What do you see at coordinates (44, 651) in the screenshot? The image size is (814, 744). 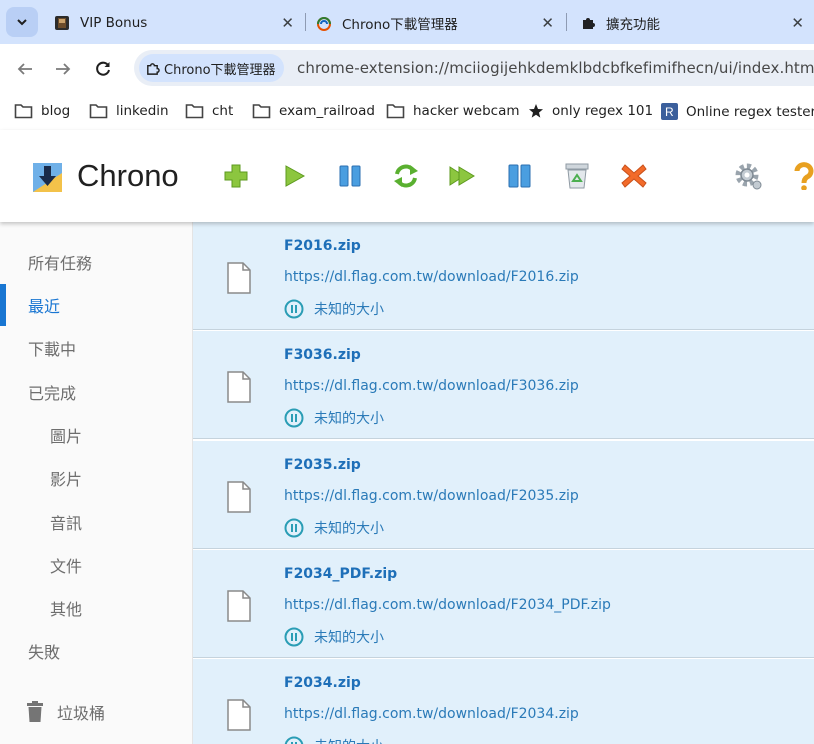 I see `sidebar-item-failed: 失敗` at bounding box center [44, 651].